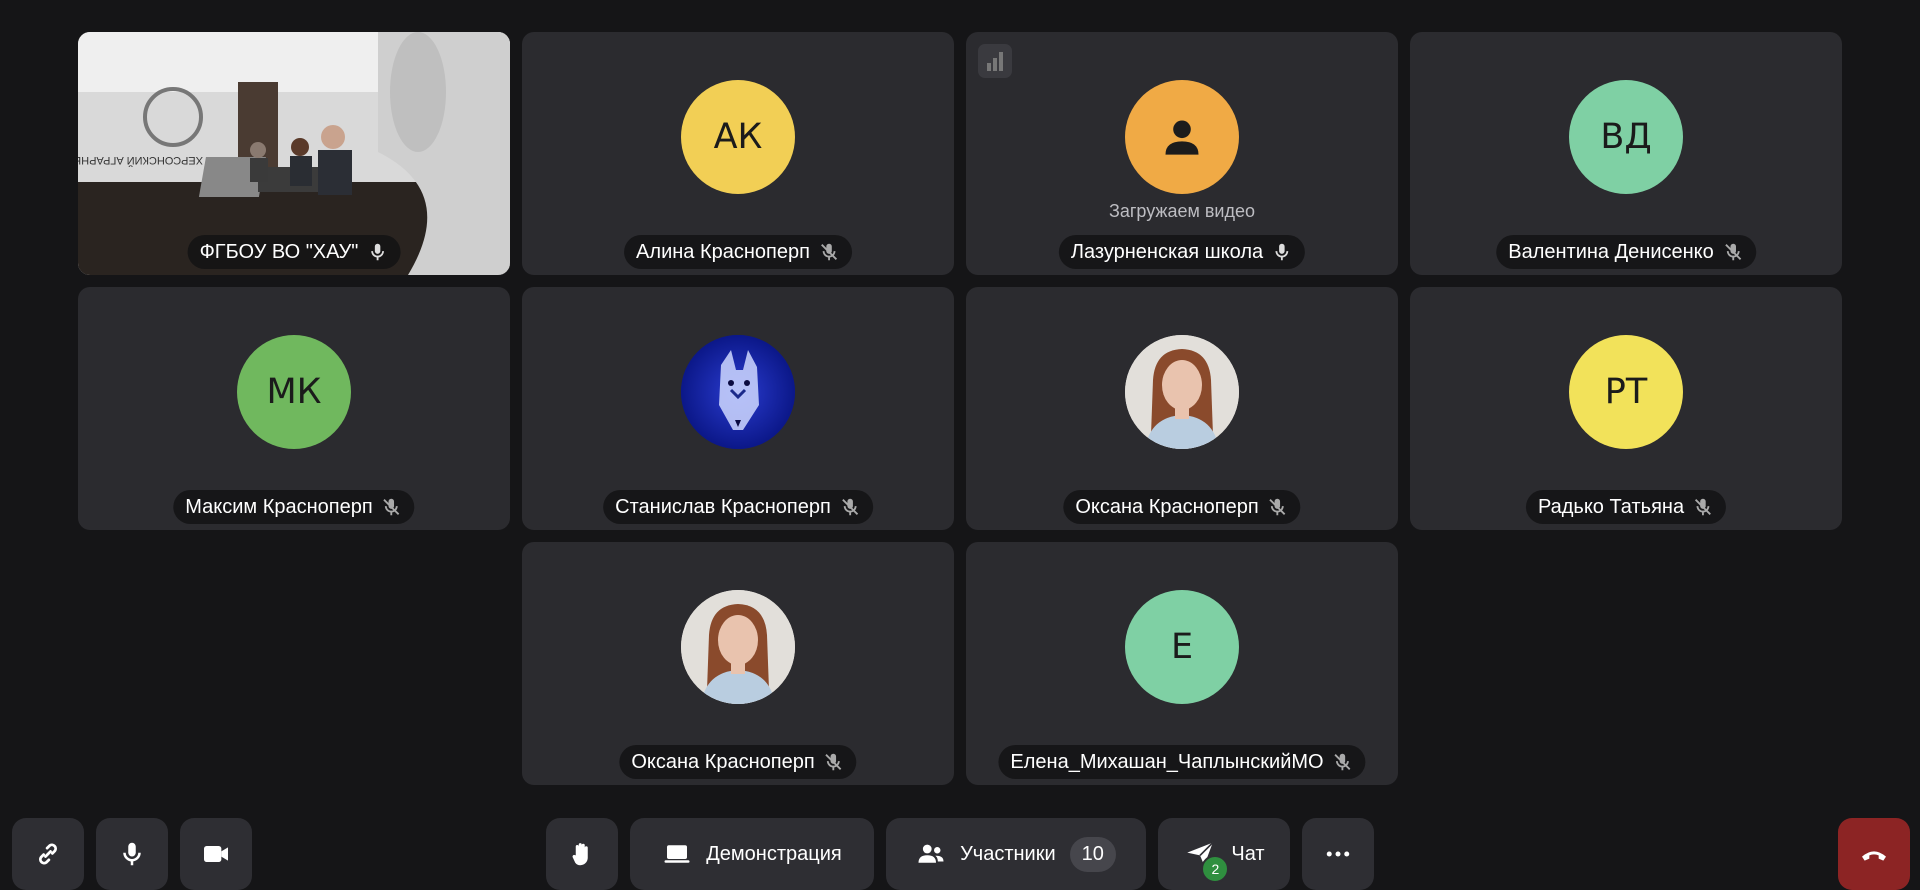  I want to click on more-icon, so click(1338, 854).